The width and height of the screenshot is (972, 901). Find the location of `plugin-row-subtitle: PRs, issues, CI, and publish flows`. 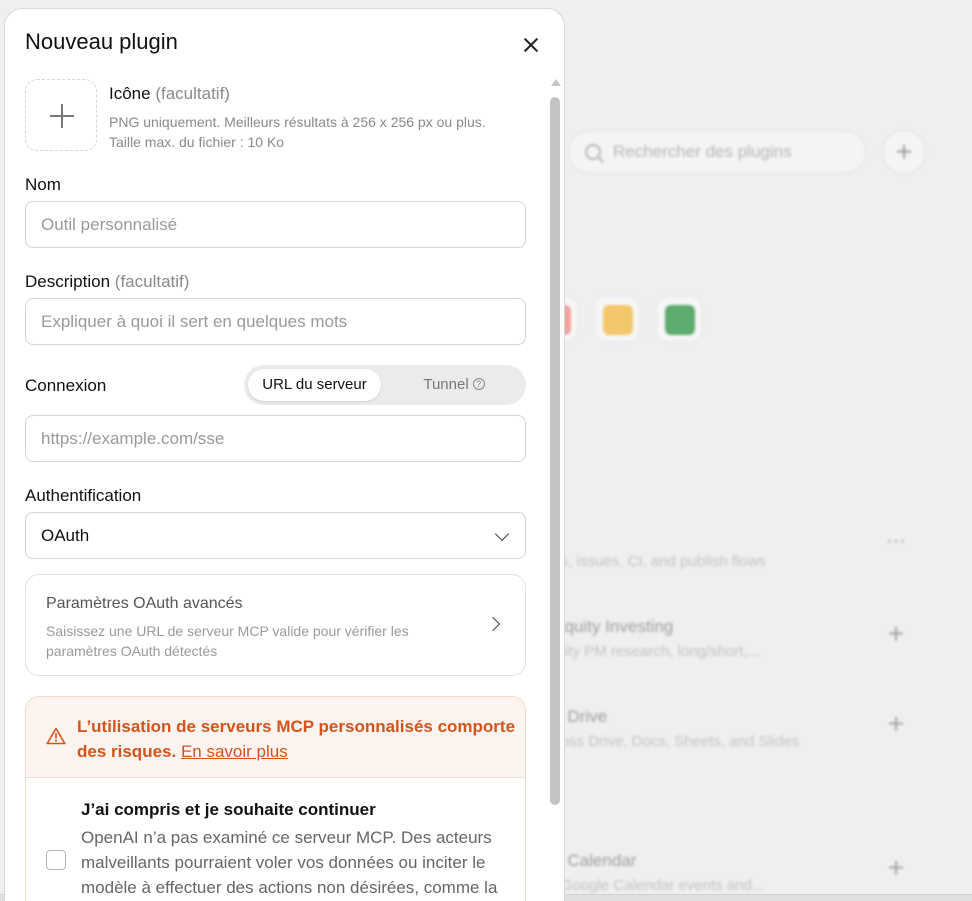

plugin-row-subtitle: PRs, issues, CI, and publish flows is located at coordinates (653, 561).